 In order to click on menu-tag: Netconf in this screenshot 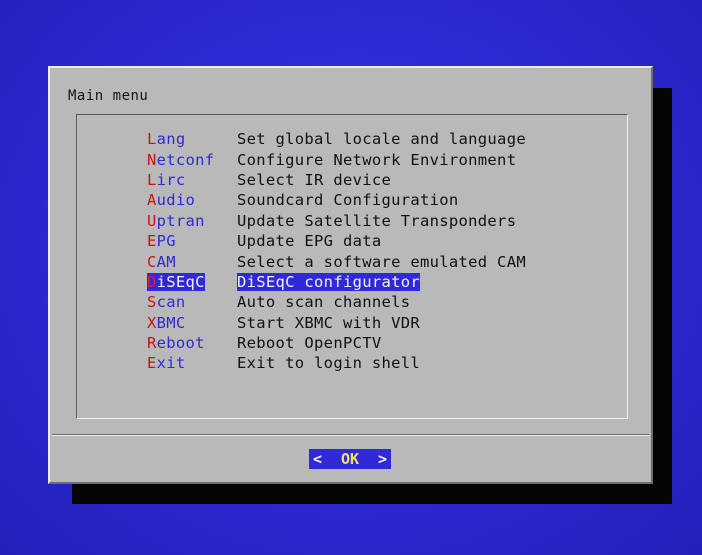, I will do `click(192, 160)`.